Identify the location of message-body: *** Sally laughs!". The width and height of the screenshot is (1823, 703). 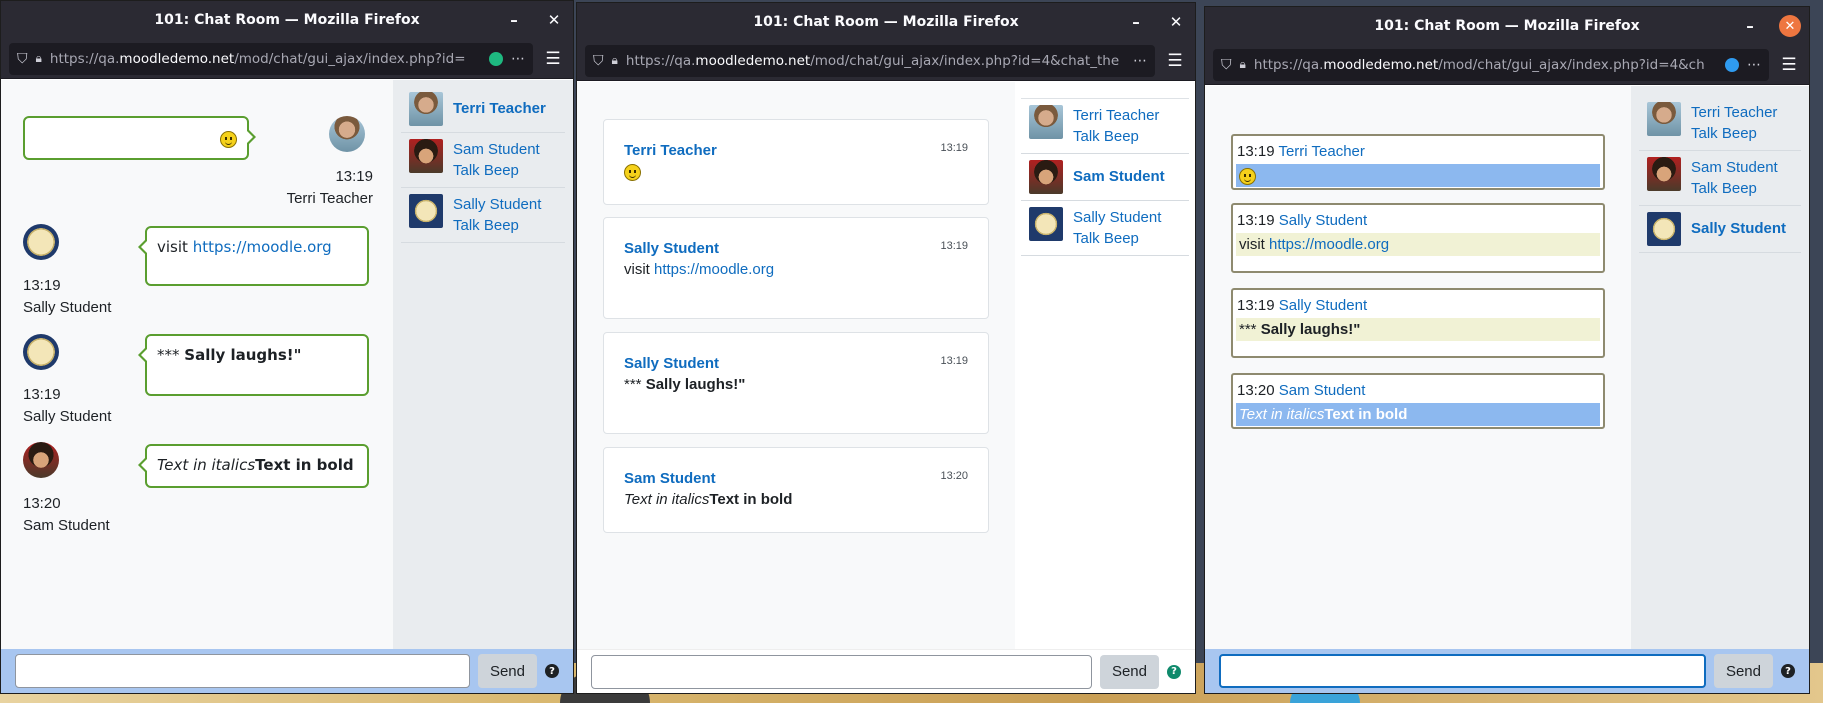
(1418, 329).